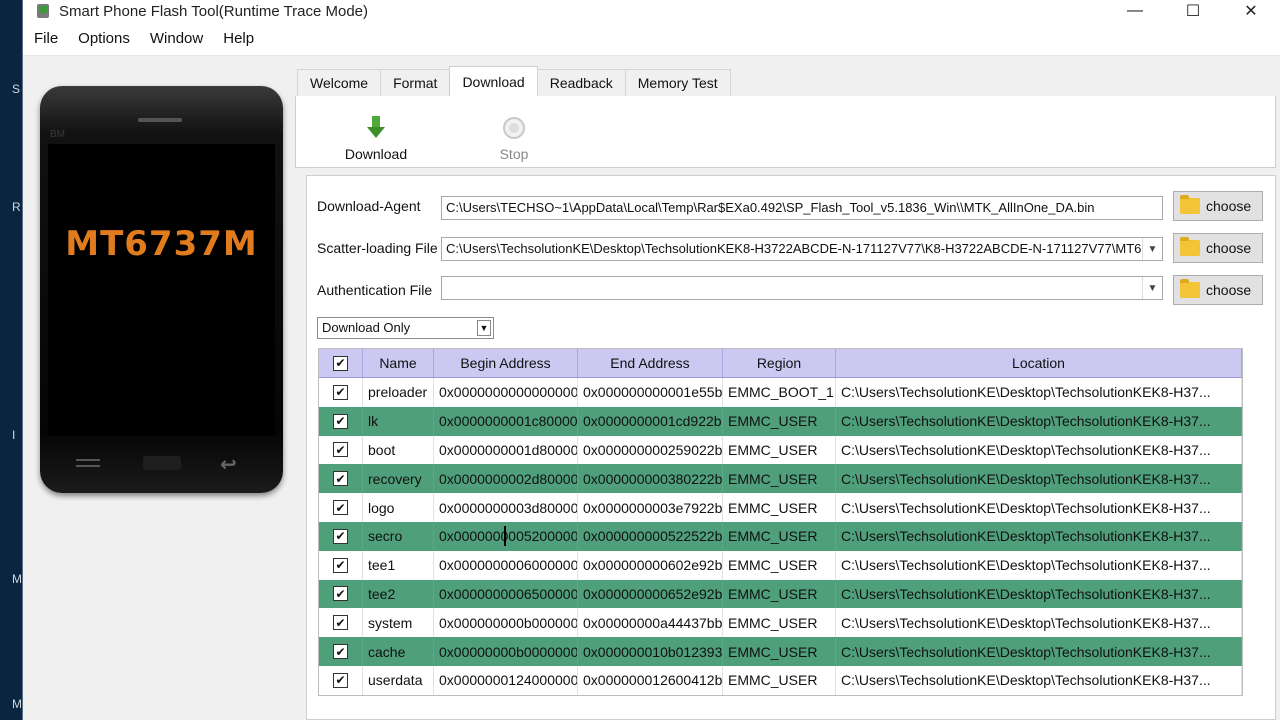  Describe the element at coordinates (161, 244) in the screenshot. I see `chip-model-label: MT6737M` at that location.